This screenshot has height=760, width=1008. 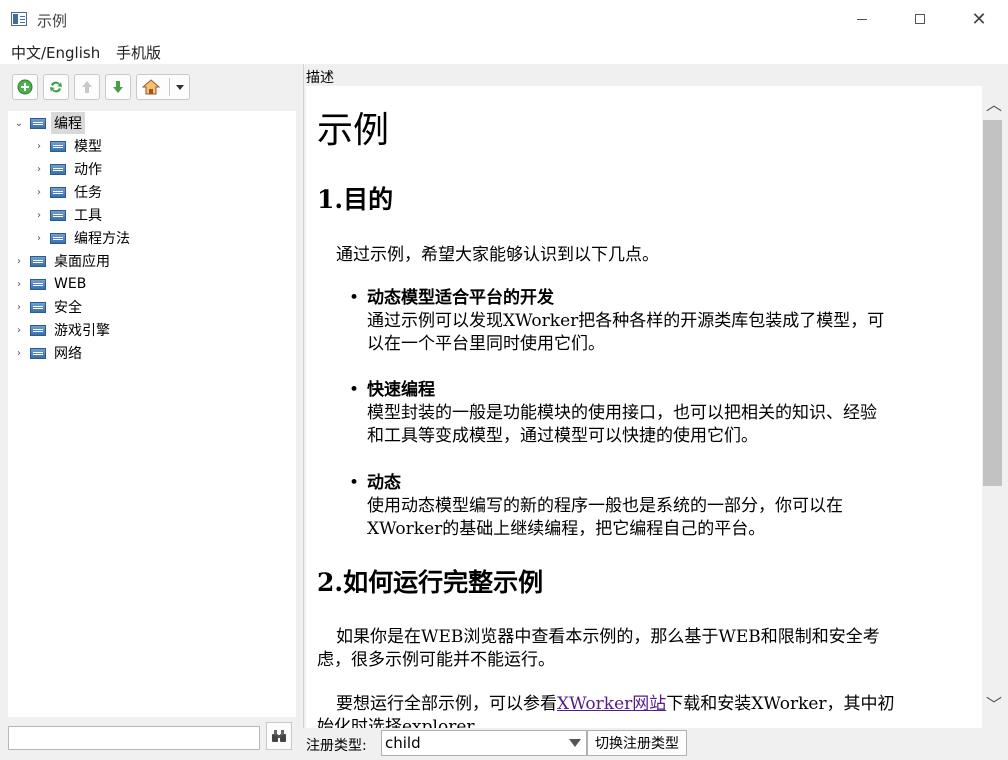 What do you see at coordinates (68, 146) in the screenshot?
I see `tree-item: › 模型` at bounding box center [68, 146].